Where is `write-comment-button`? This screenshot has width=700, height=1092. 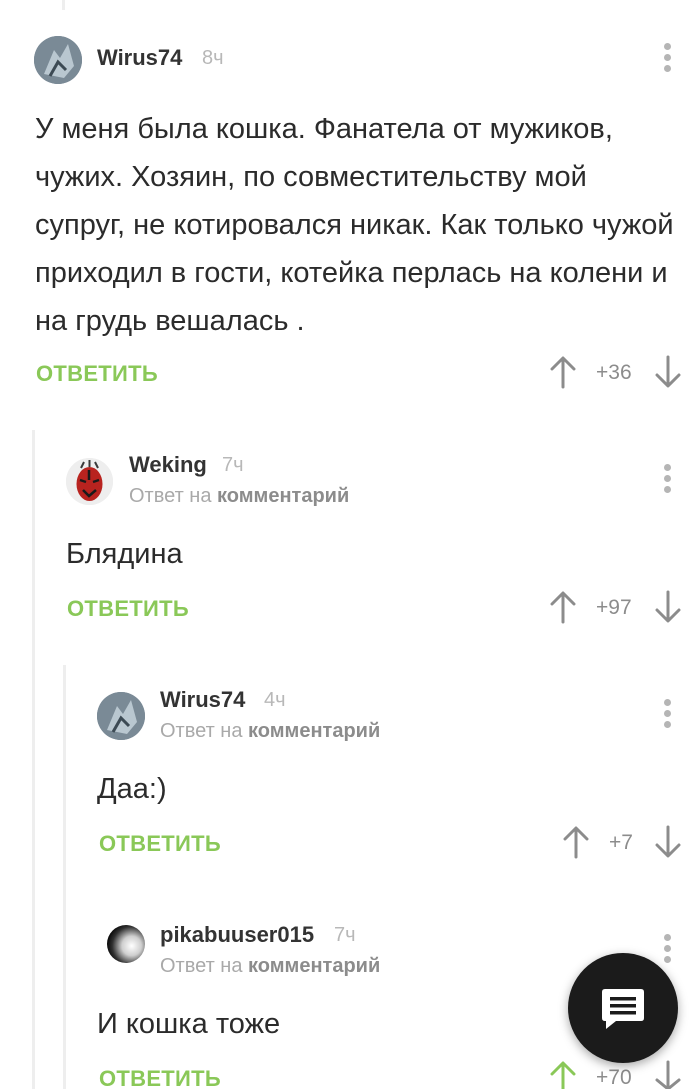
write-comment-button is located at coordinates (623, 1008).